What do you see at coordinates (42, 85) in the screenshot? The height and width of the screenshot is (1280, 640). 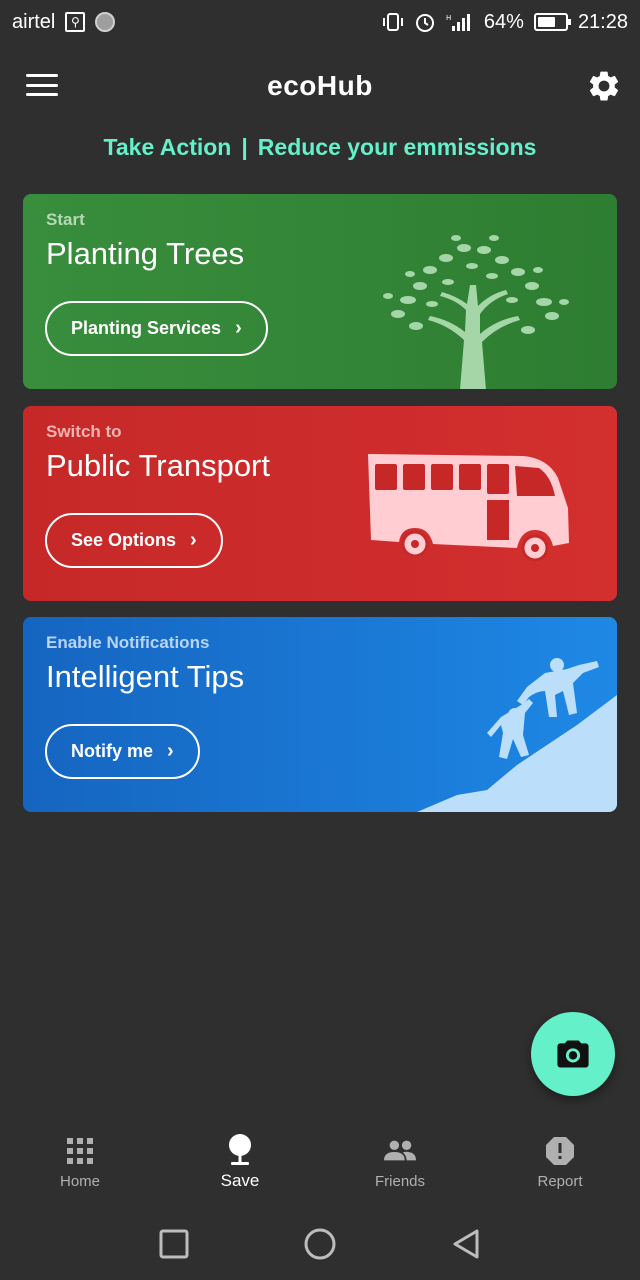 I see `hamburger-menu-icon` at bounding box center [42, 85].